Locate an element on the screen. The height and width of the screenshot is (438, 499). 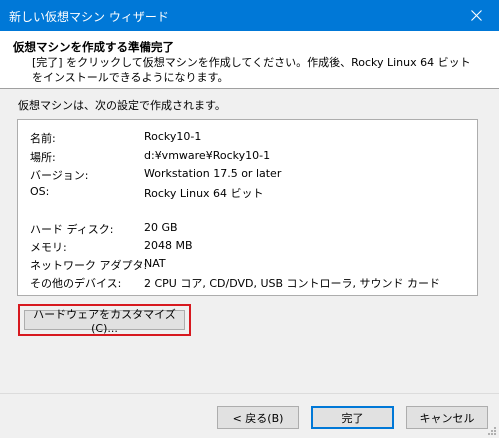
back-button: < 戻る(B) is located at coordinates (258, 417).